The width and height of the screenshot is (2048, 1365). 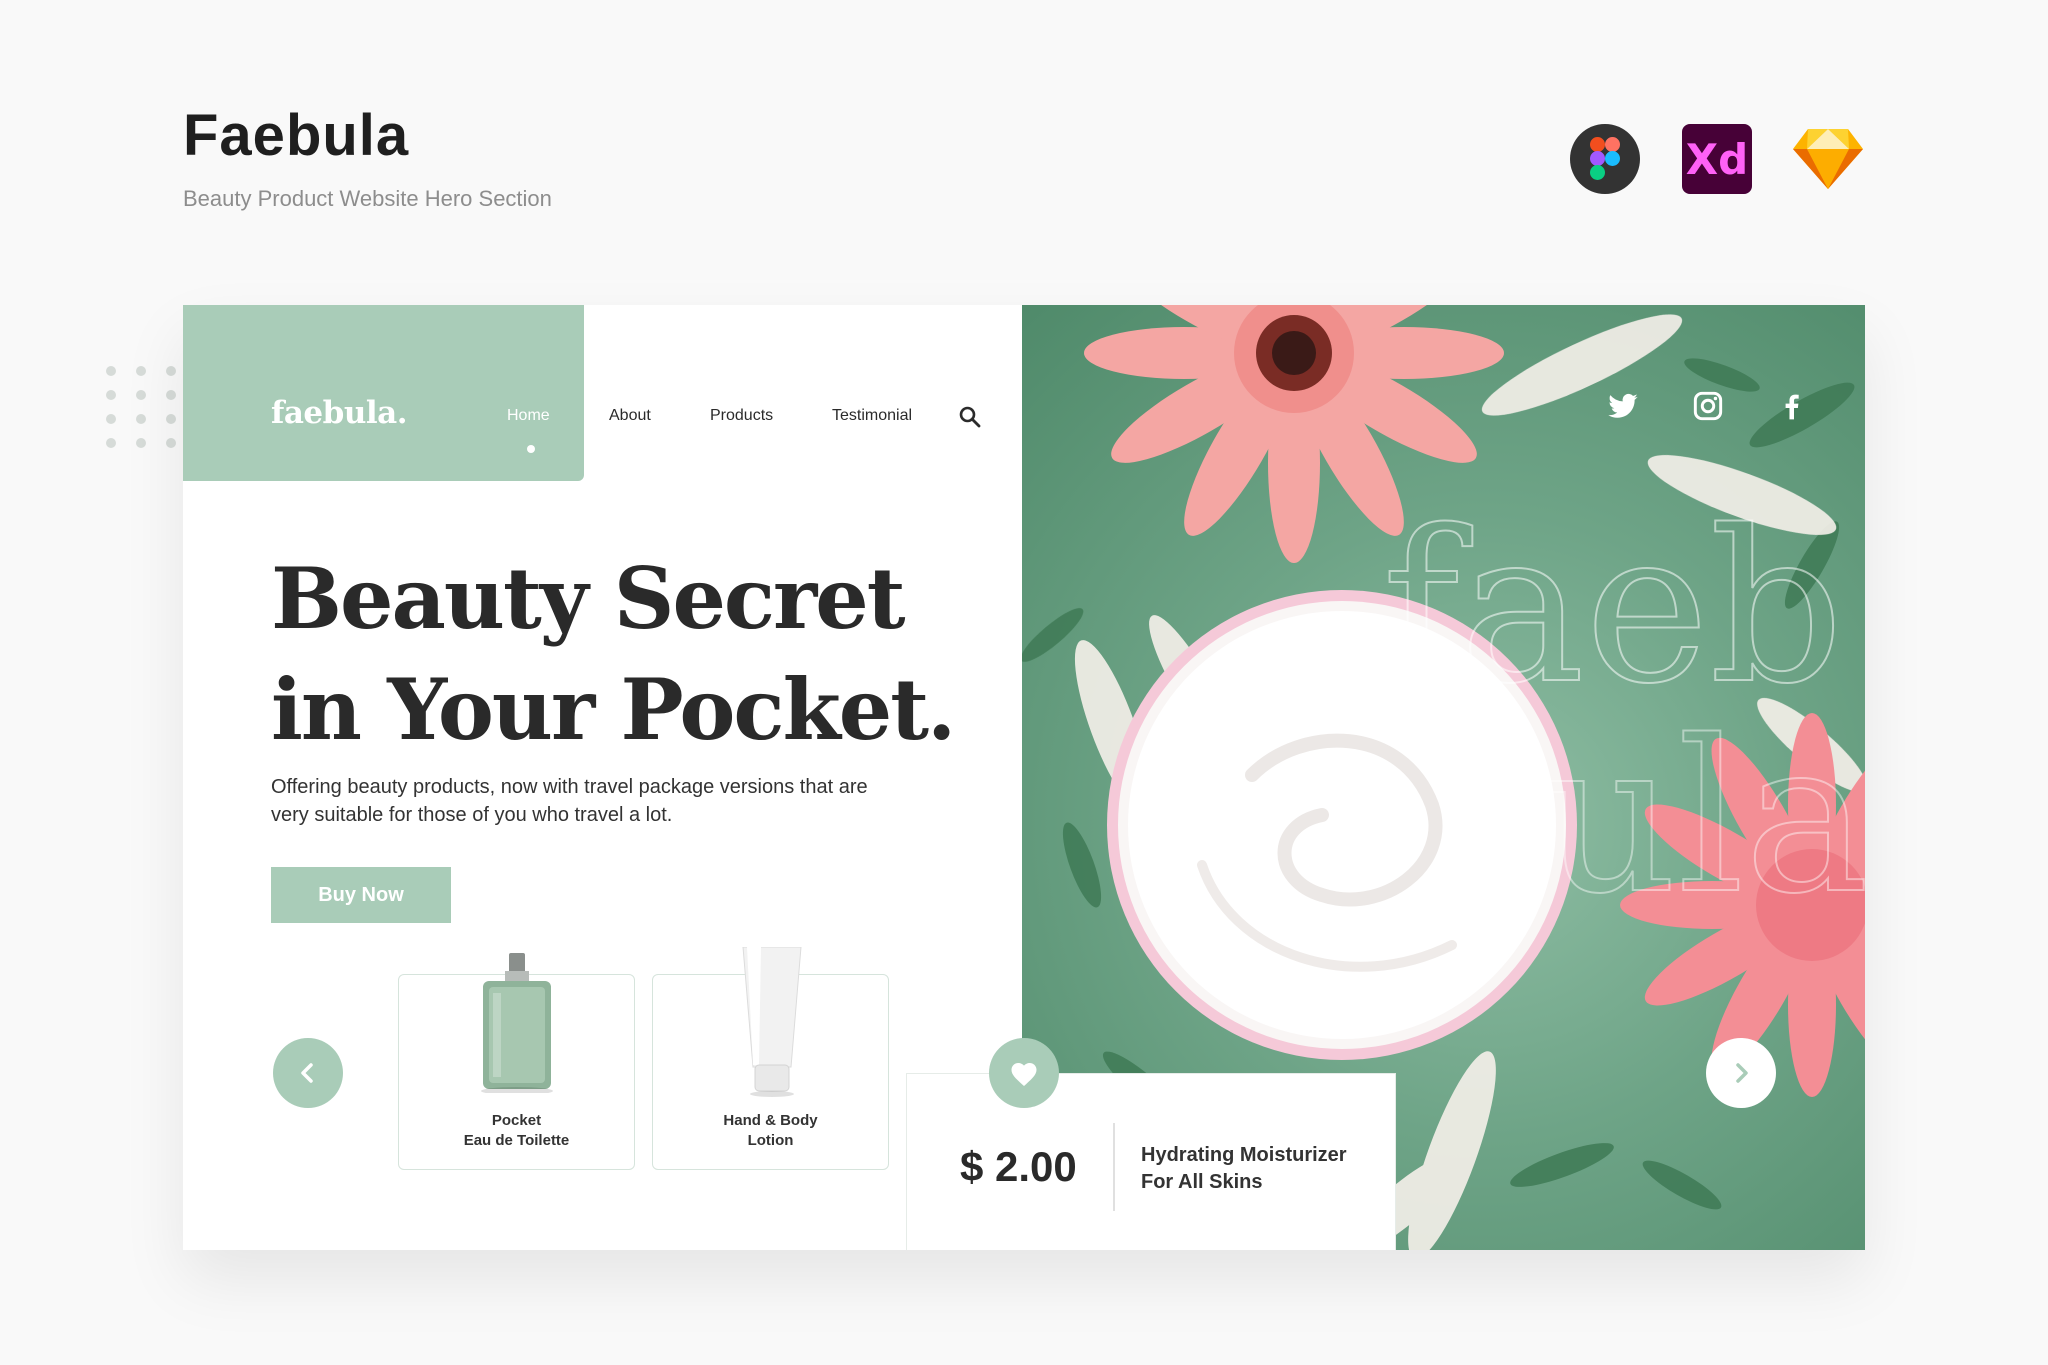 What do you see at coordinates (1792, 406) in the screenshot?
I see `facebook-icon` at bounding box center [1792, 406].